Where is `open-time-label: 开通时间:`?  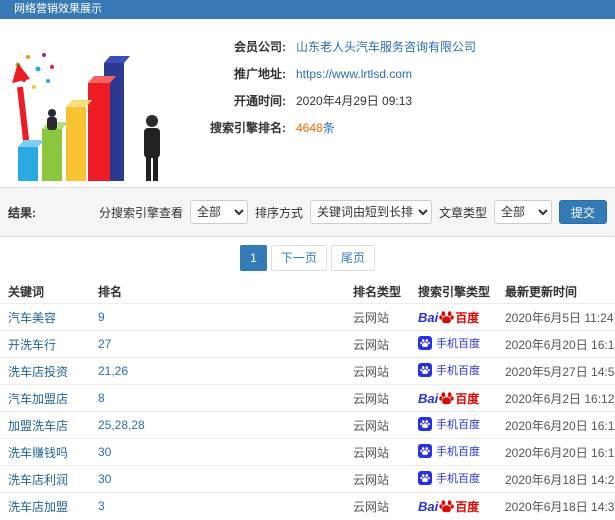 open-time-label: 开通时间: is located at coordinates (260, 101).